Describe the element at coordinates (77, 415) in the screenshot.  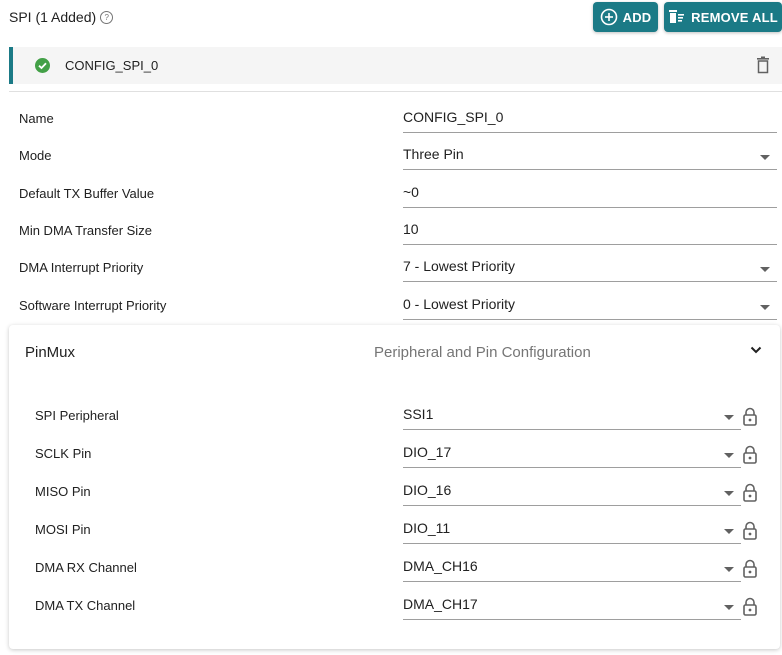
I see `spi-peripheral-label: SPI Peripheral` at that location.